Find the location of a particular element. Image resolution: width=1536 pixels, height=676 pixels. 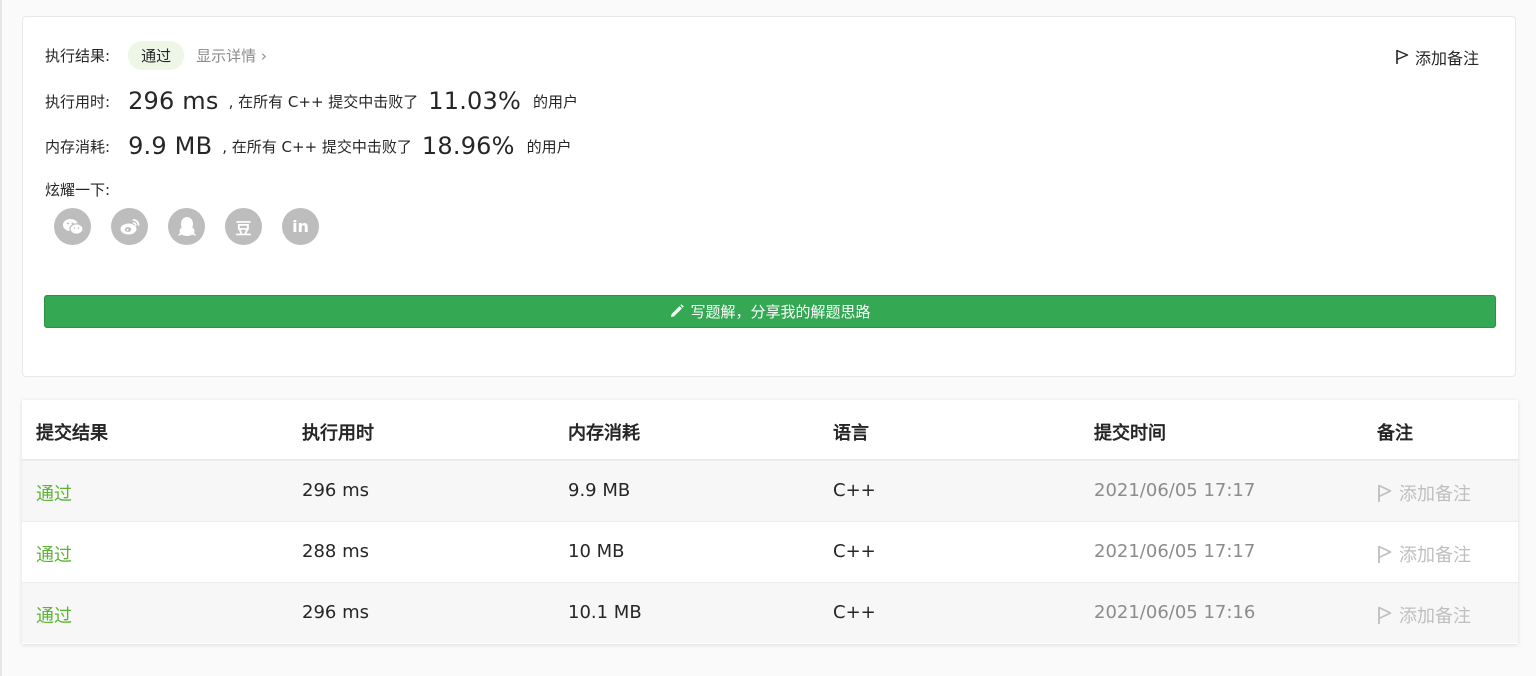

qq-icon is located at coordinates (186, 226).